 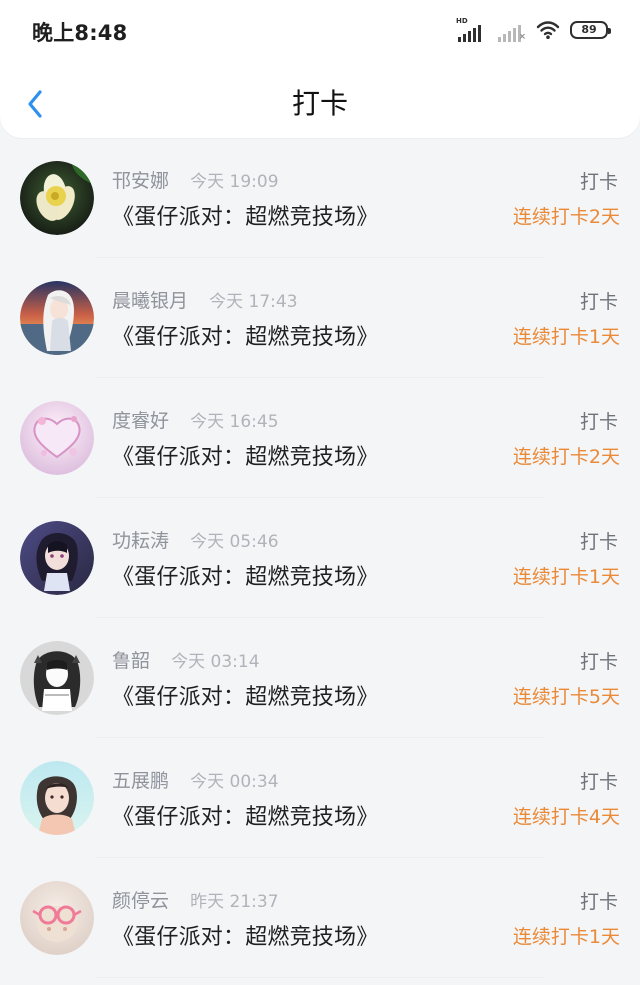 I want to click on flower-avatar-icon, so click(x=57, y=198).